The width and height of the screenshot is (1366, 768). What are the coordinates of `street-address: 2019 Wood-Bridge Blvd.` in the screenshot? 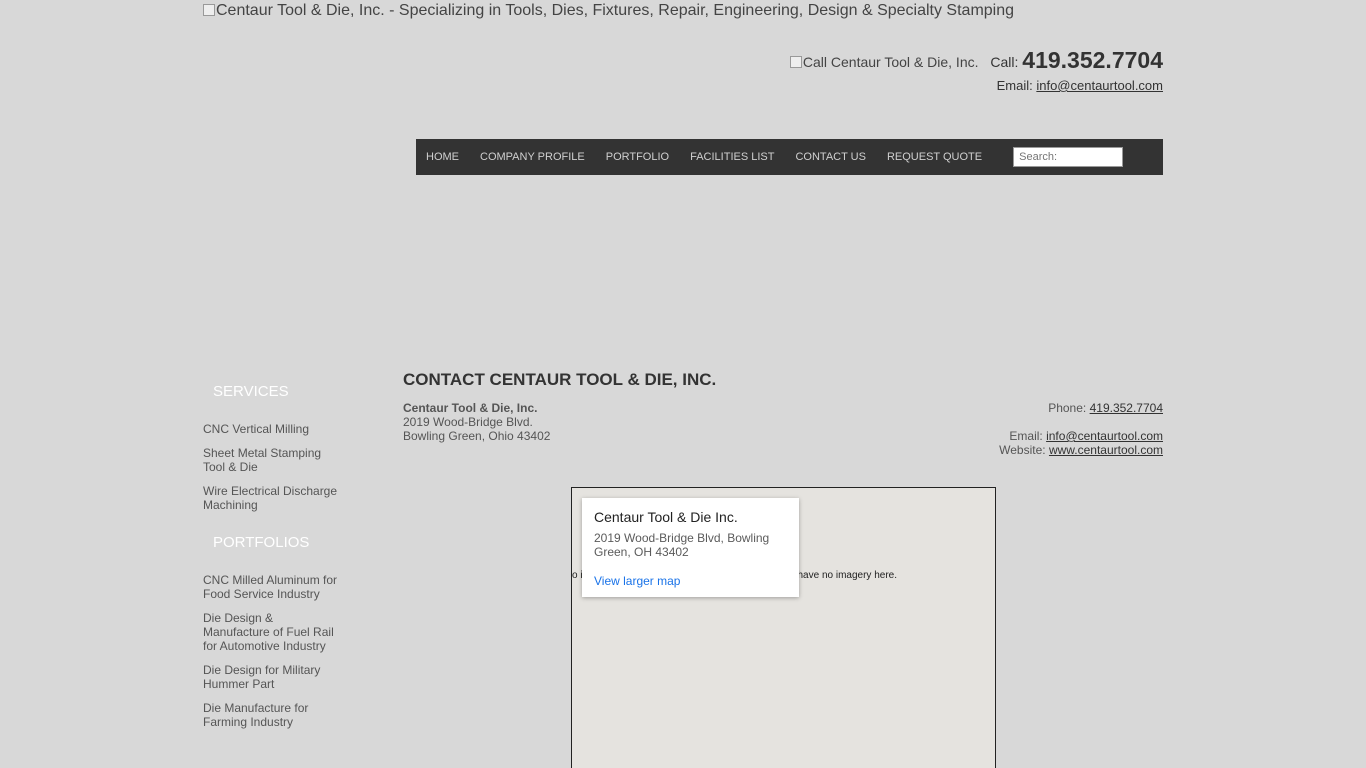 It's located at (468, 422).